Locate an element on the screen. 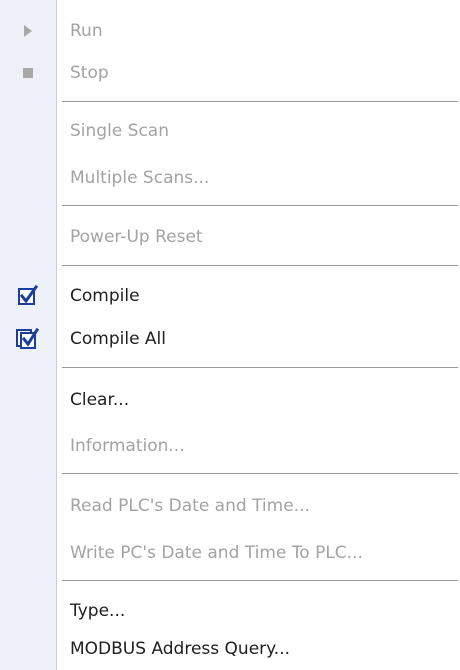 This screenshot has height=670, width=460. menu-item-single-scan: Single Scan is located at coordinates (230, 131).